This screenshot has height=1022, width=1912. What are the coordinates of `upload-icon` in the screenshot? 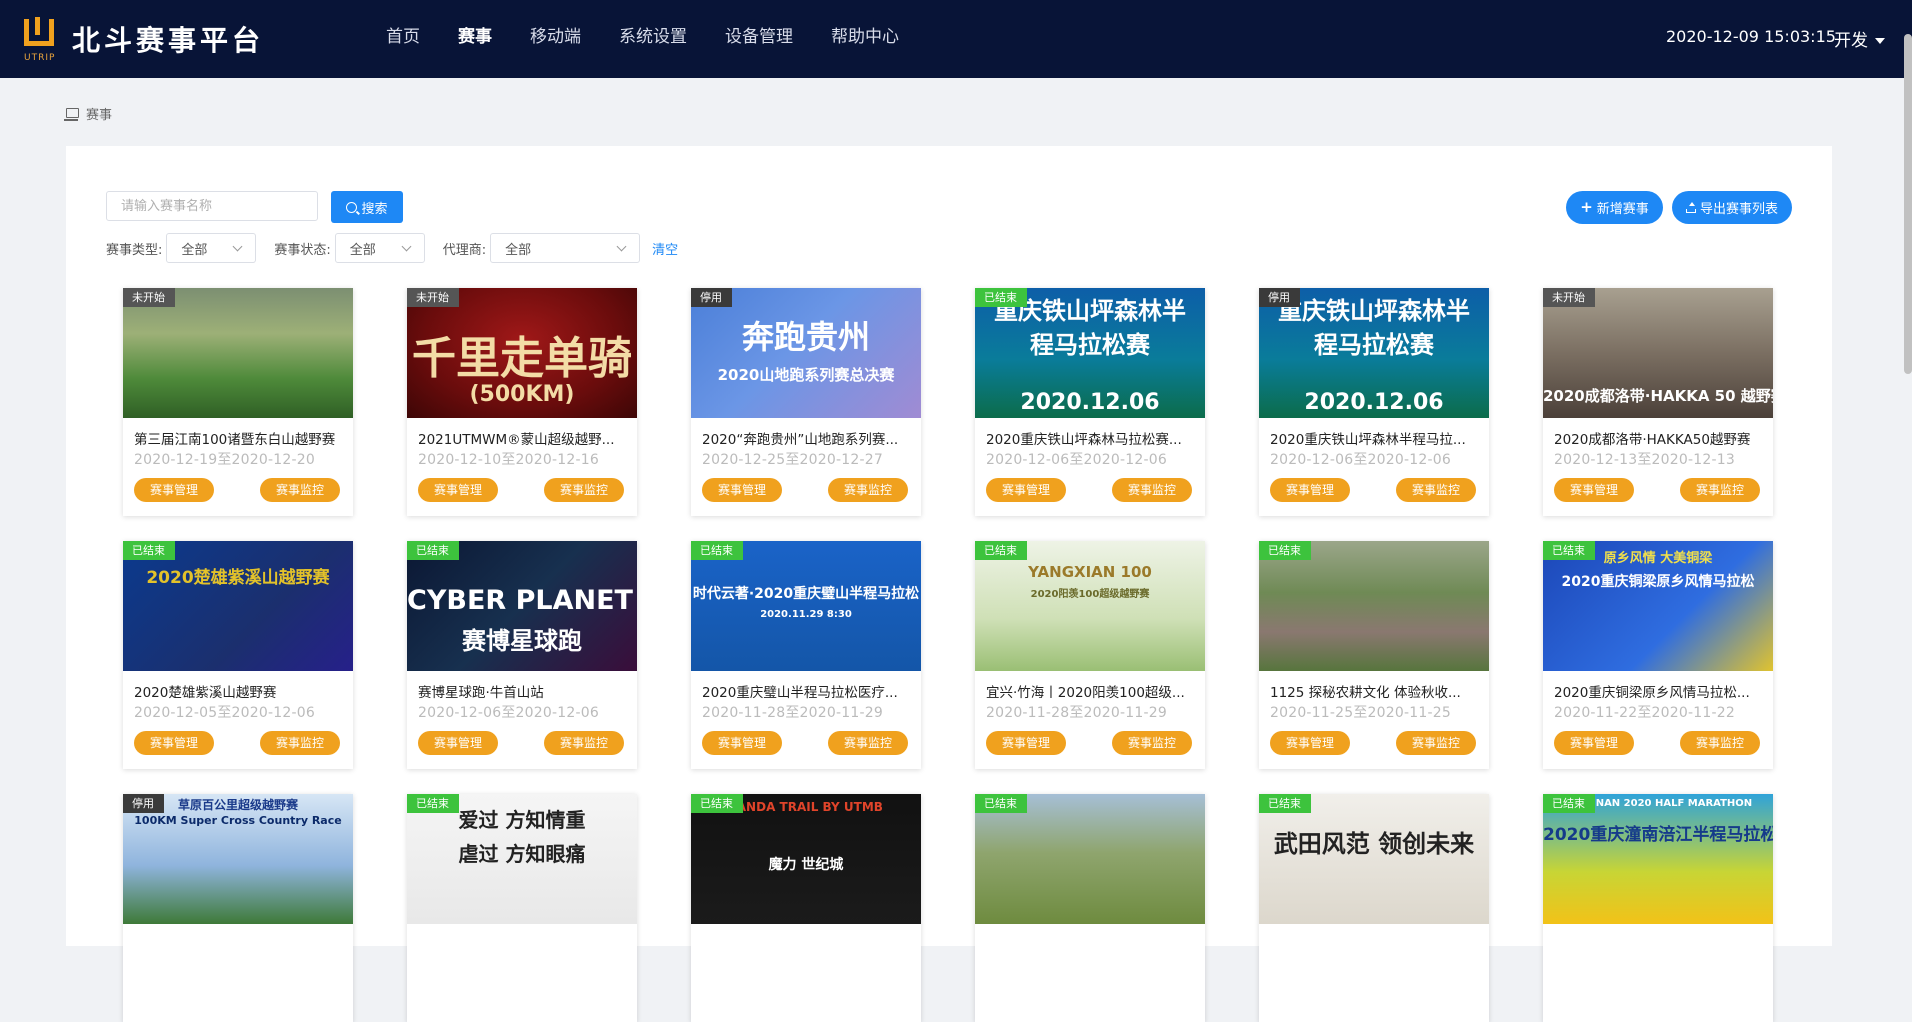 It's located at (1690, 207).